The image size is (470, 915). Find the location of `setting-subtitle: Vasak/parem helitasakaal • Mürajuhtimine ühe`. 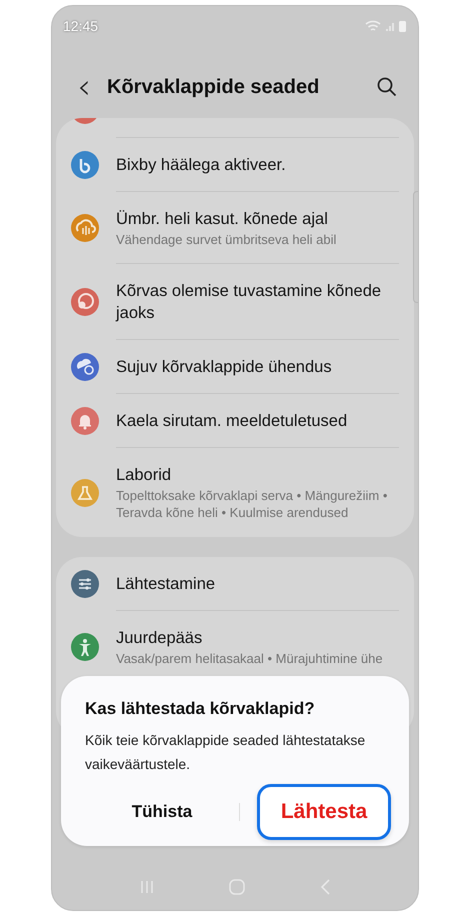

setting-subtitle: Vasak/parem helitasakaal • Mürajuhtimine ühe is located at coordinates (250, 658).